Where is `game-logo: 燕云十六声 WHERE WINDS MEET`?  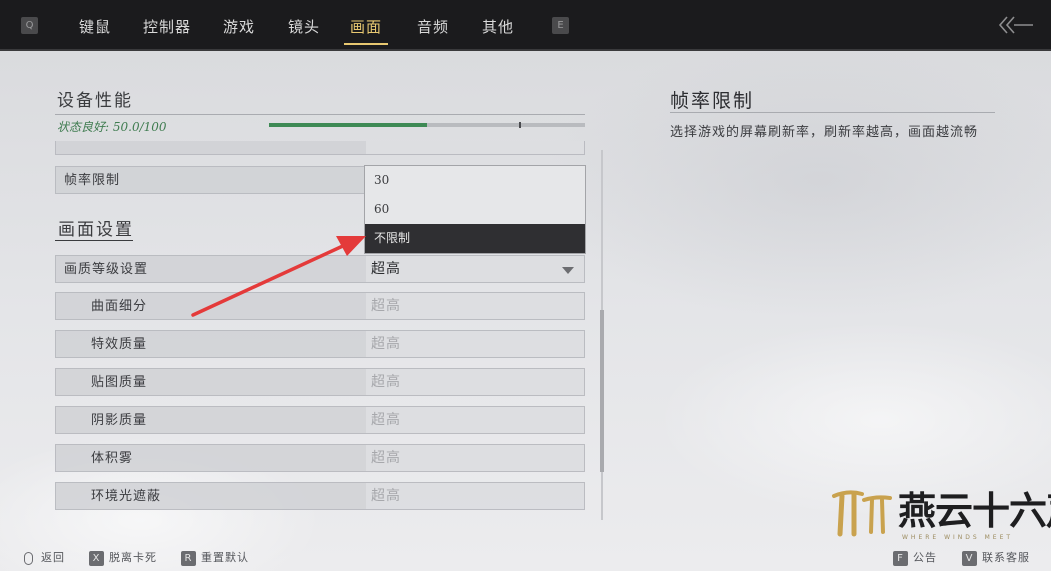 game-logo: 燕云十六声 WHERE WINDS MEET is located at coordinates (939, 515).